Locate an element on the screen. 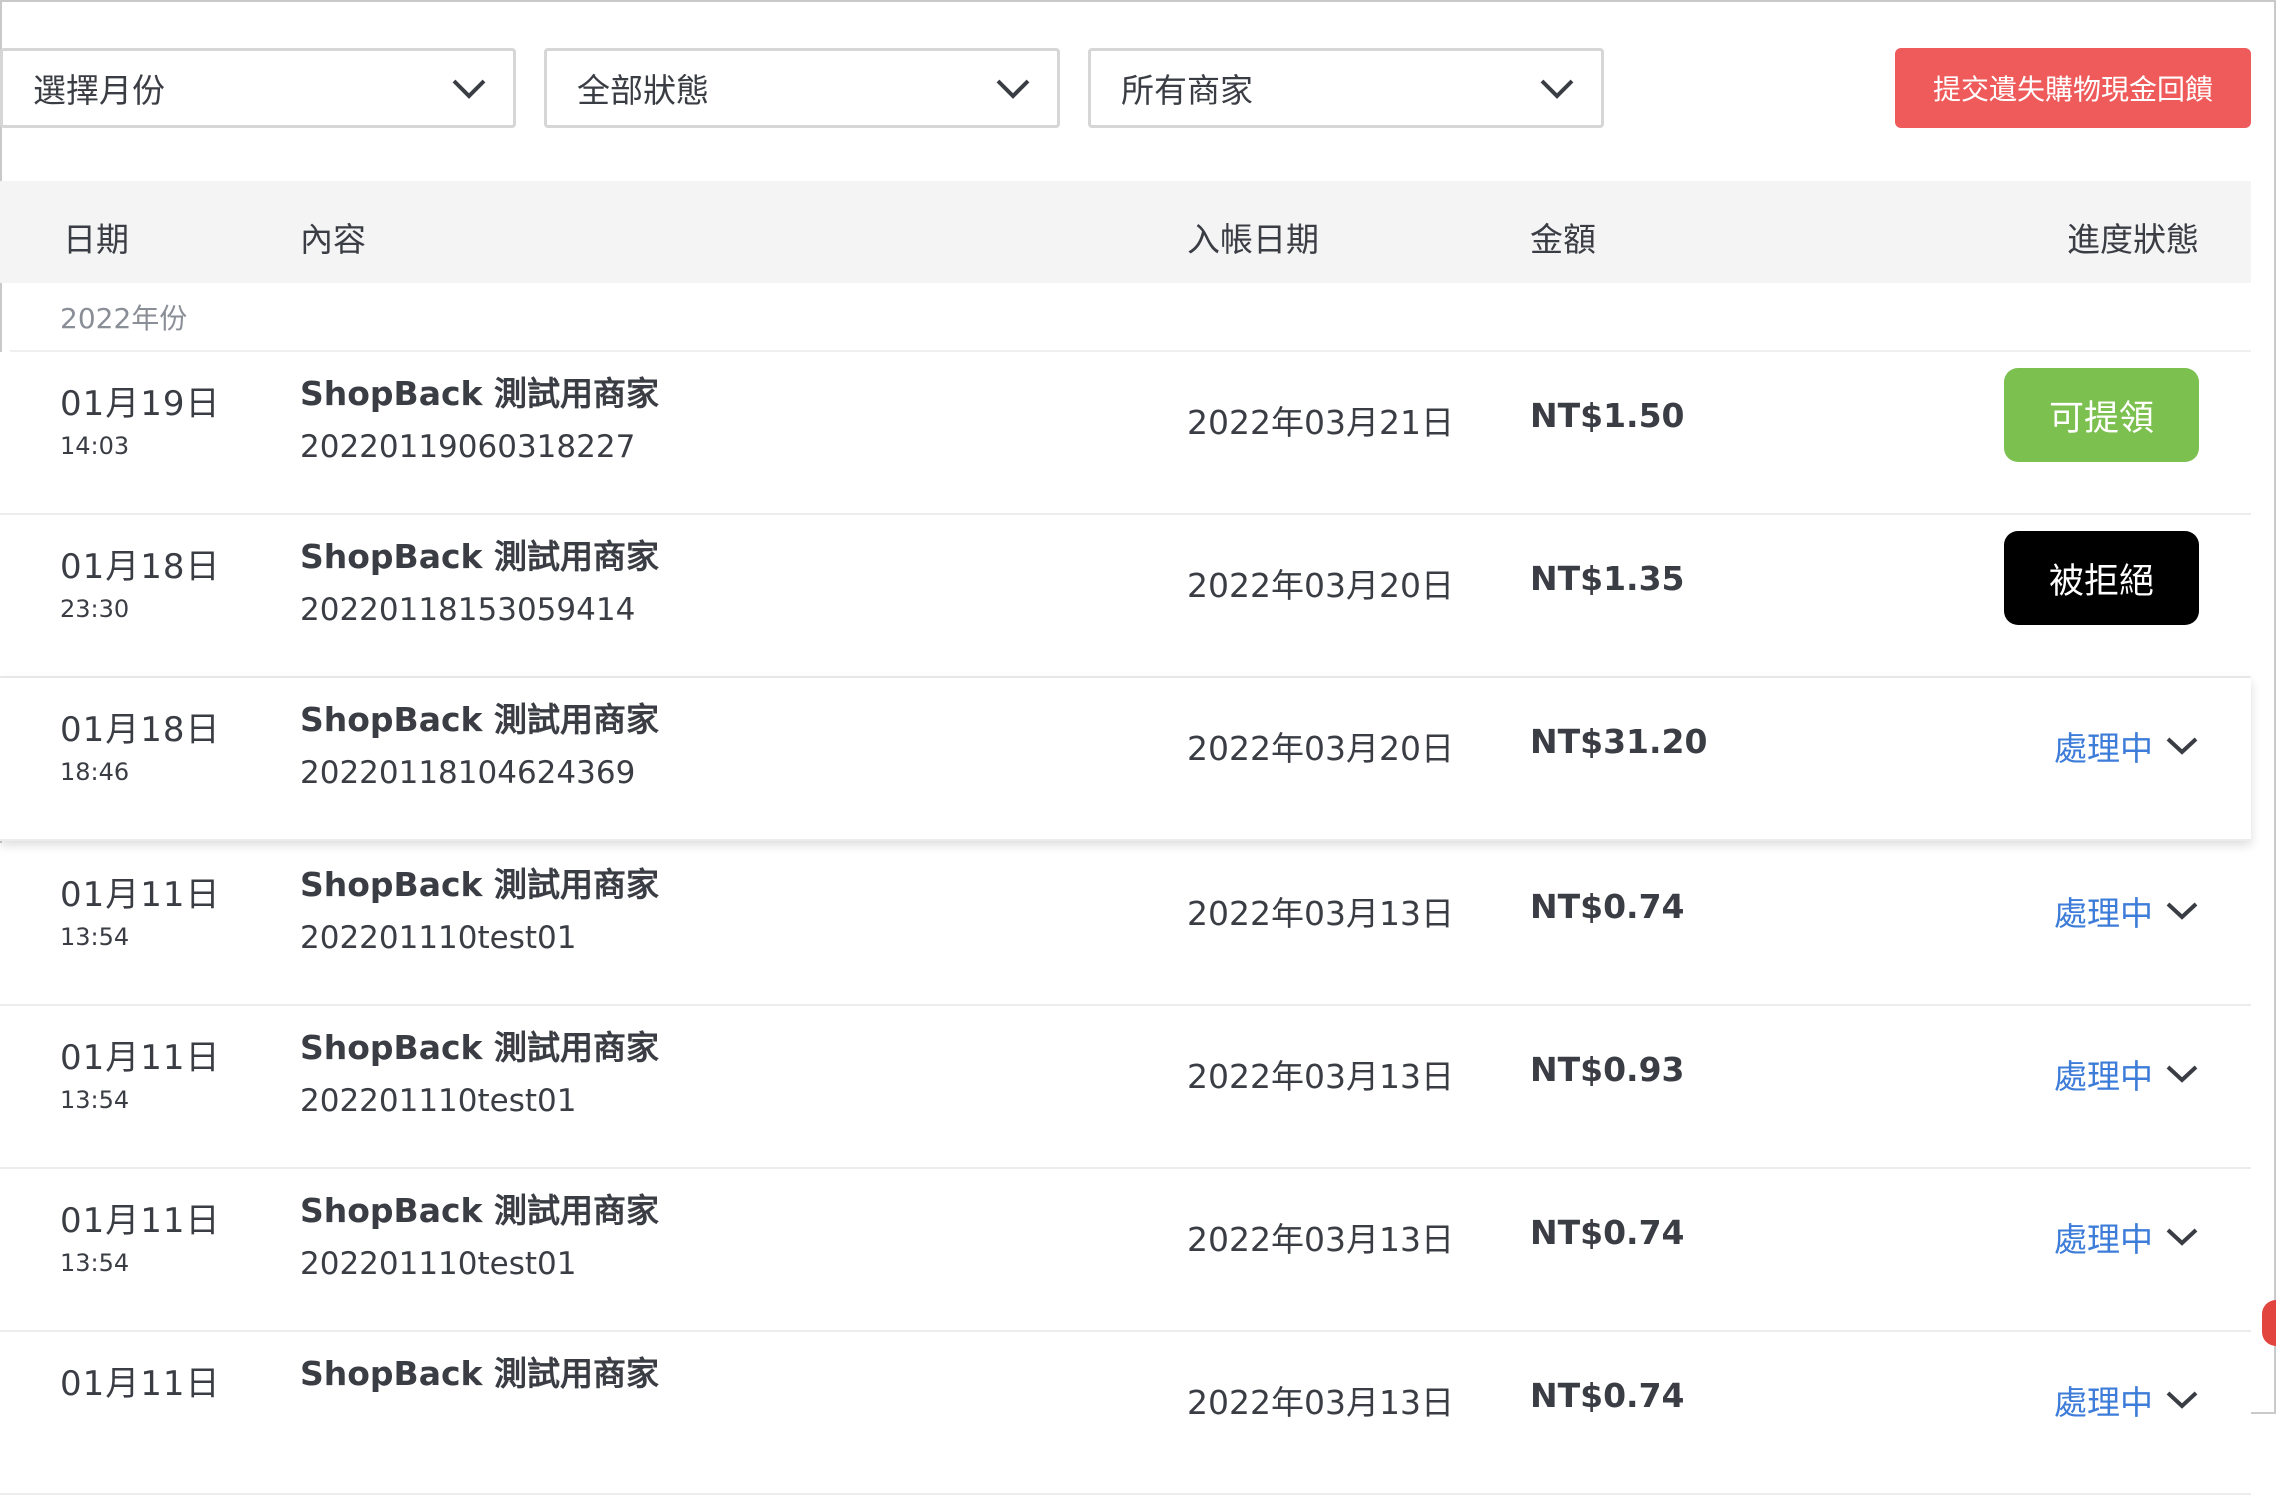 Image resolution: width=2276 pixels, height=1495 pixels. row-time: 23:30 is located at coordinates (95, 609).